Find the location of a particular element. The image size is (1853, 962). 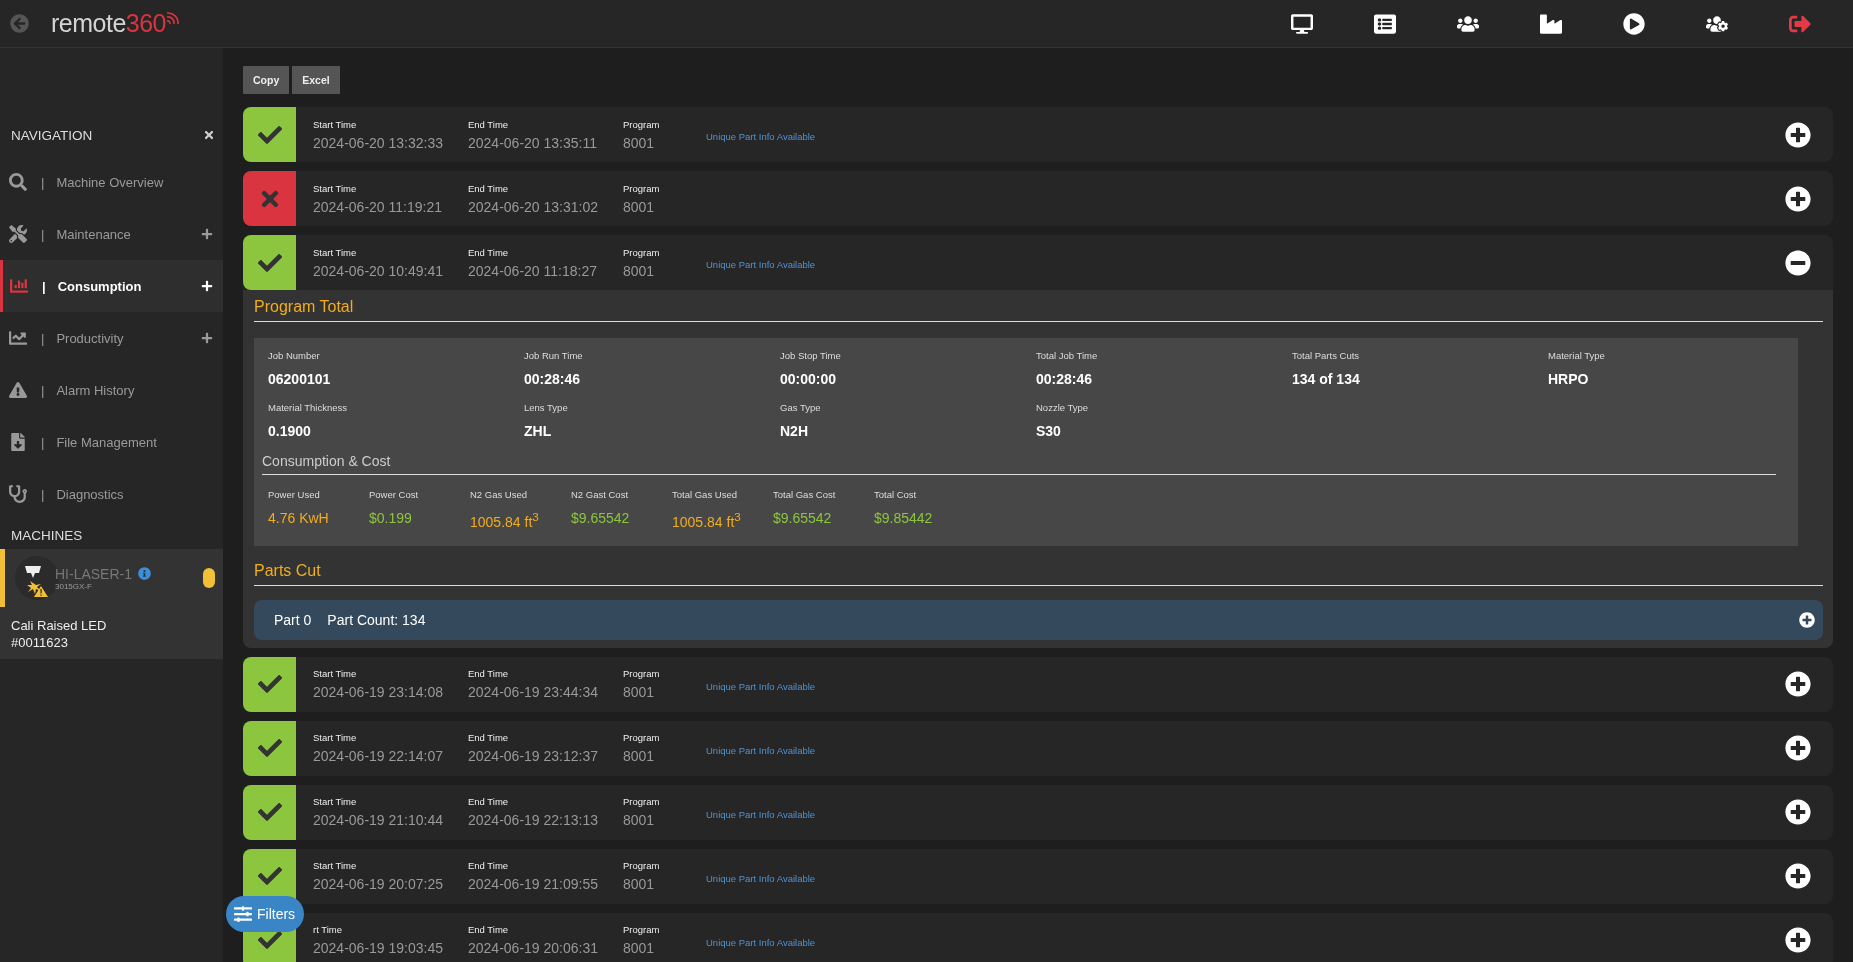

machine-card: HI-LASER-1 3015GX-F Cali Raised LED #0011623 is located at coordinates (111, 604).